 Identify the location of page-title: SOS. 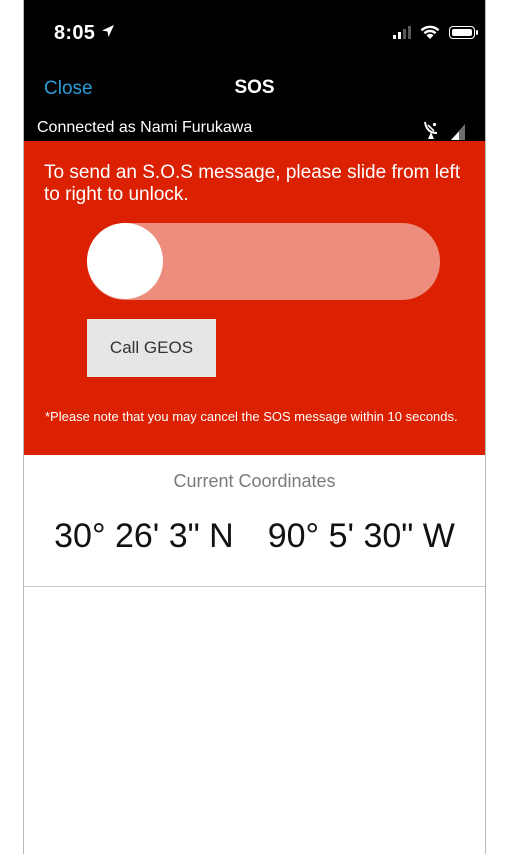
(254, 87).